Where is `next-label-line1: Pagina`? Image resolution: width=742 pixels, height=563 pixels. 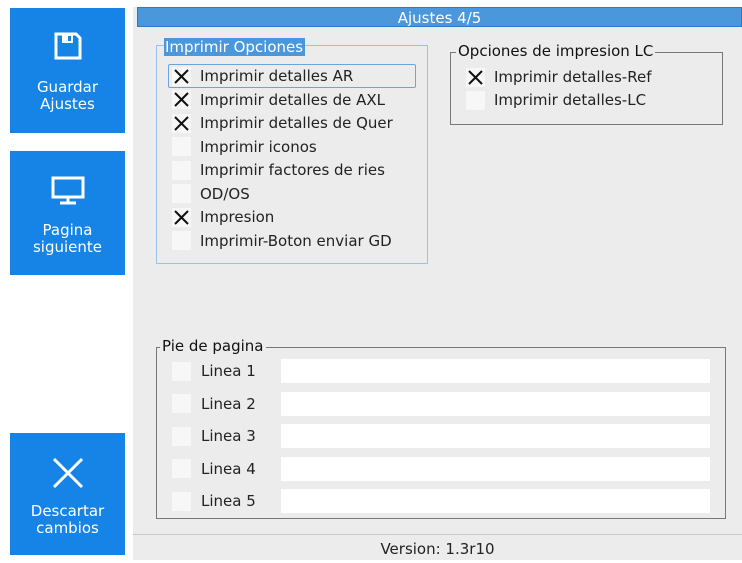
next-label-line1: Pagina is located at coordinates (67, 230).